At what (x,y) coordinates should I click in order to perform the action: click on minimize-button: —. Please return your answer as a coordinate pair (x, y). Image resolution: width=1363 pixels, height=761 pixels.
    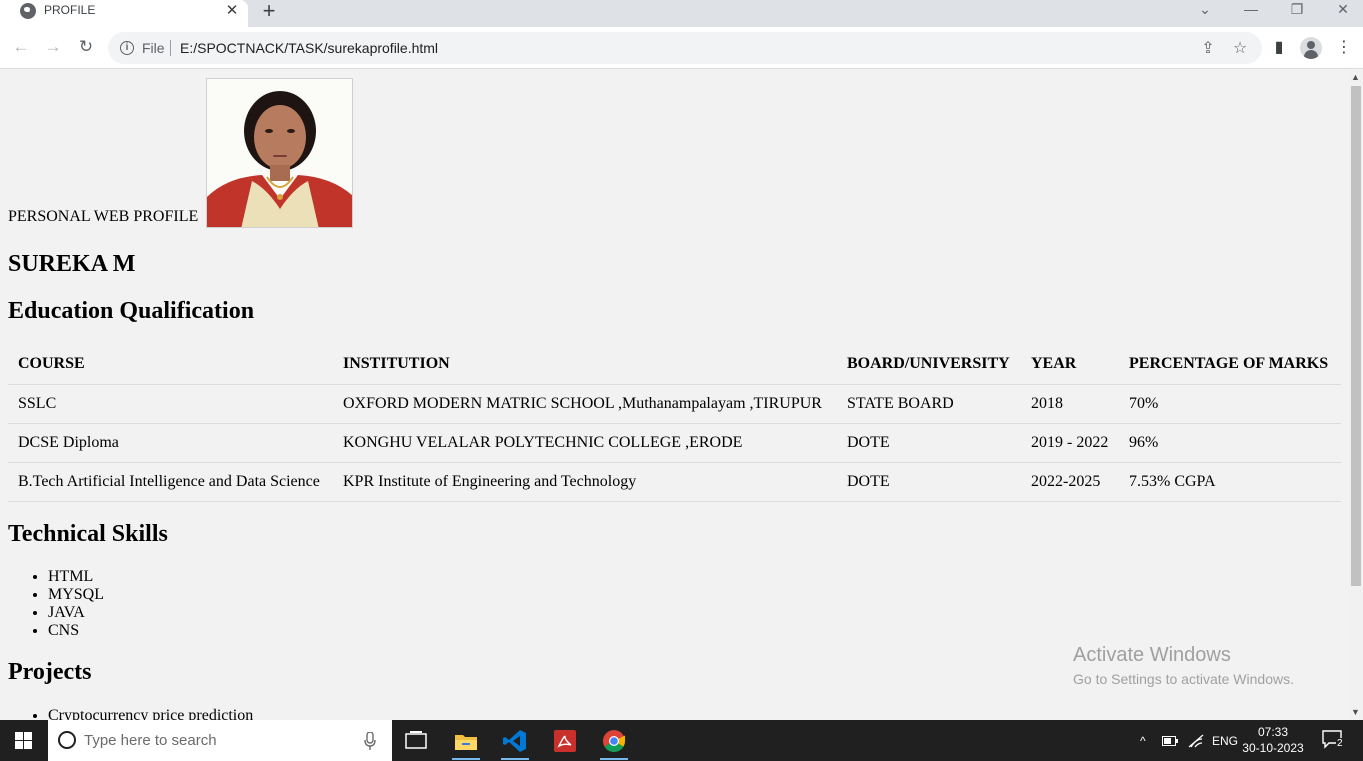
    Looking at the image, I should click on (1251, 9).